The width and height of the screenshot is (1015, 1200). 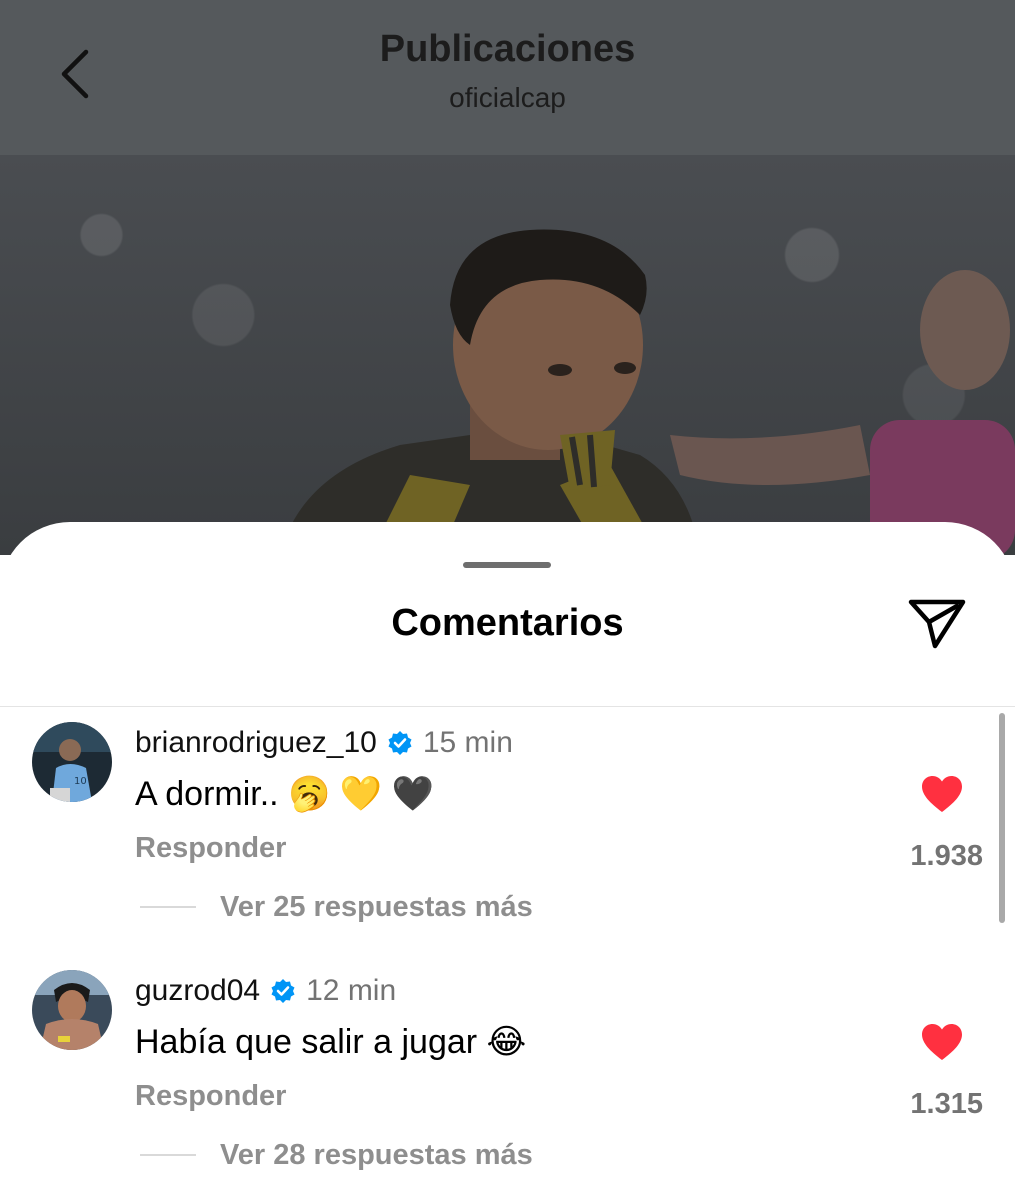 What do you see at coordinates (284, 794) in the screenshot?
I see `comment-text: A dormir.. 🥱 💛 🖤` at bounding box center [284, 794].